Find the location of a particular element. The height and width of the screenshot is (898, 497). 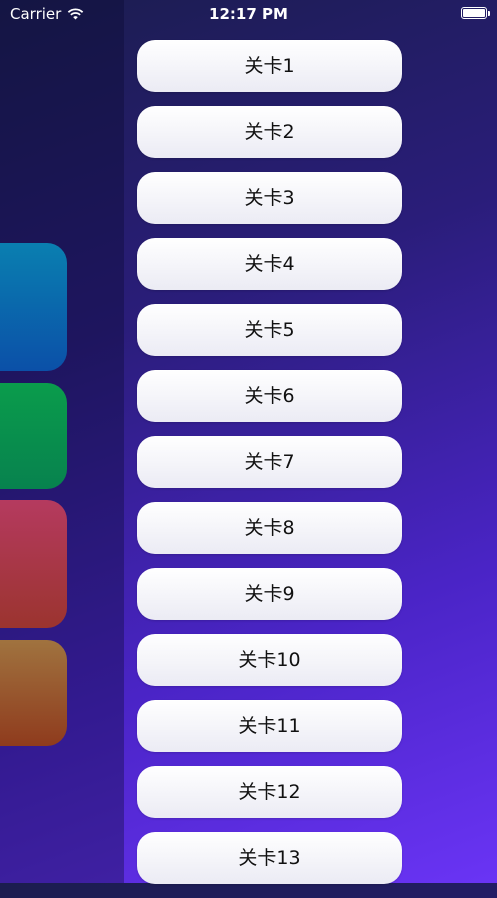

level-button-8: 关卡8 is located at coordinates (269, 528).